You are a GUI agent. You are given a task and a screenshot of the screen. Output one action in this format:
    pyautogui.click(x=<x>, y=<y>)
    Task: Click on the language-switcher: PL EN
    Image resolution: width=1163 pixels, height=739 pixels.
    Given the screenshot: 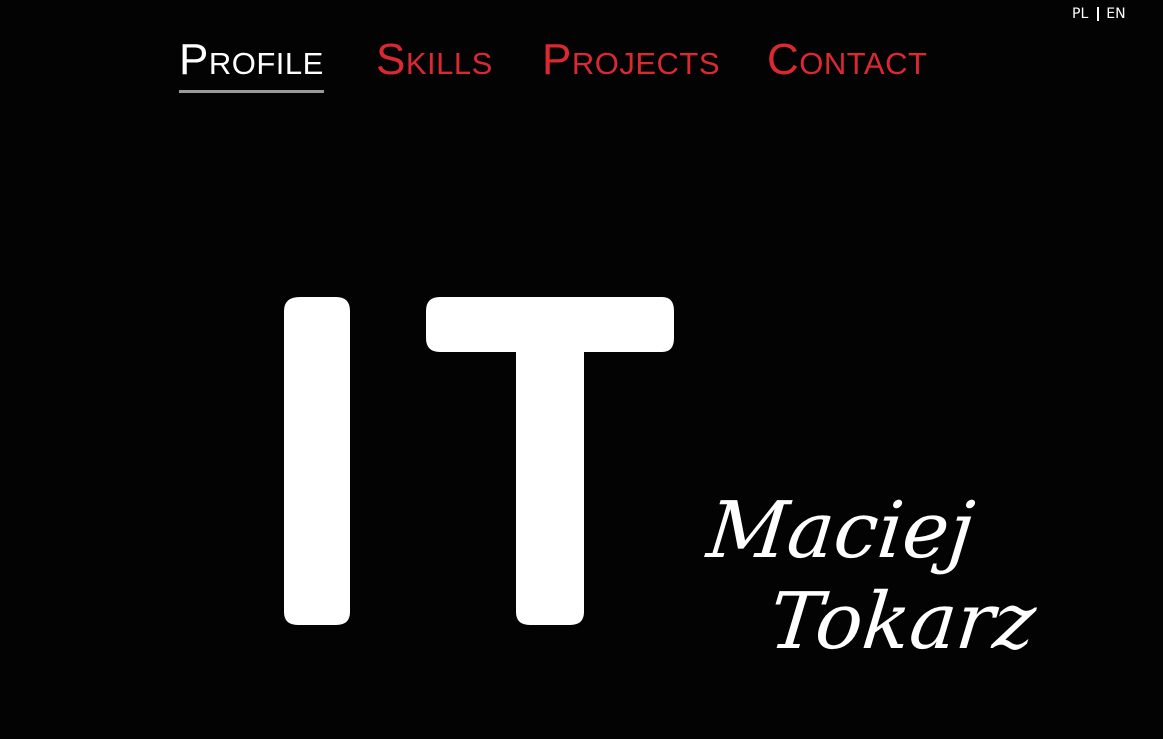 What is the action you would take?
    pyautogui.click(x=1099, y=14)
    